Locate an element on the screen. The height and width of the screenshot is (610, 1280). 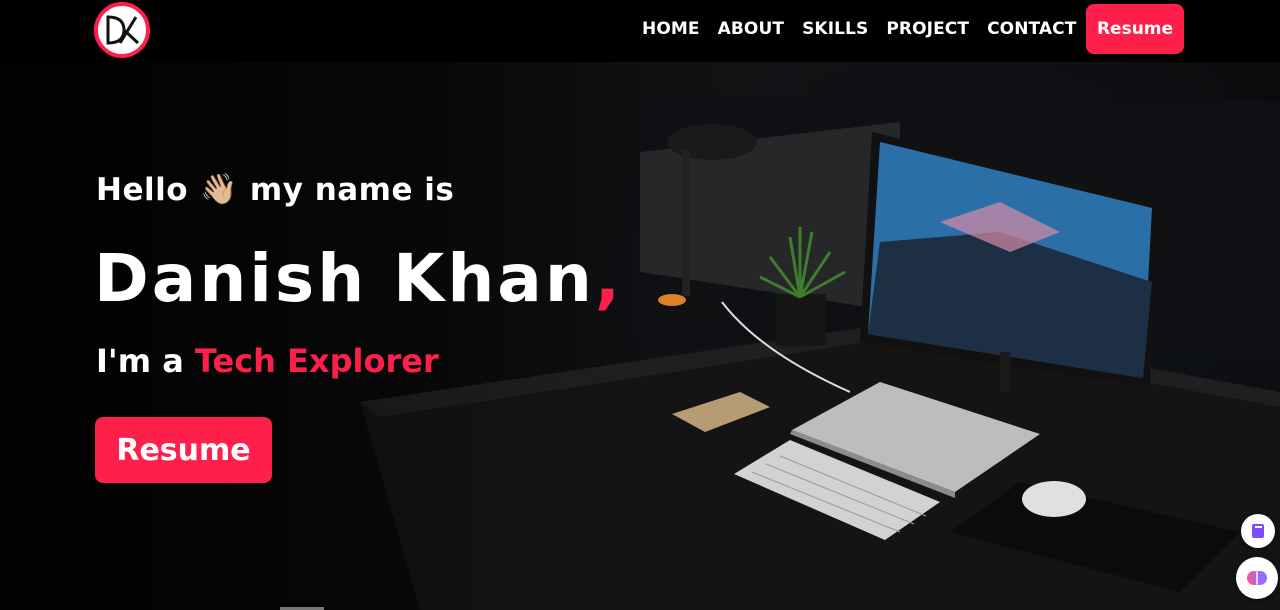
greeting-rest: my name is is located at coordinates (352, 190).